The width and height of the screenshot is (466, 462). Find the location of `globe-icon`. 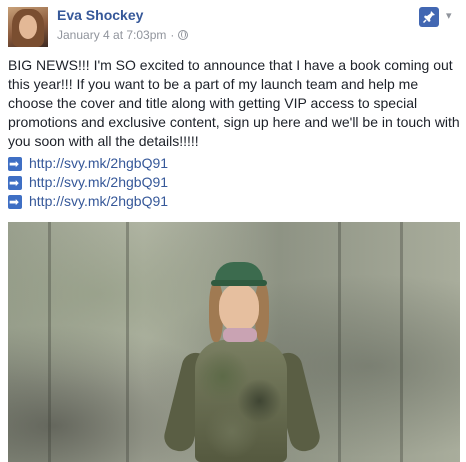

globe-icon is located at coordinates (183, 35).